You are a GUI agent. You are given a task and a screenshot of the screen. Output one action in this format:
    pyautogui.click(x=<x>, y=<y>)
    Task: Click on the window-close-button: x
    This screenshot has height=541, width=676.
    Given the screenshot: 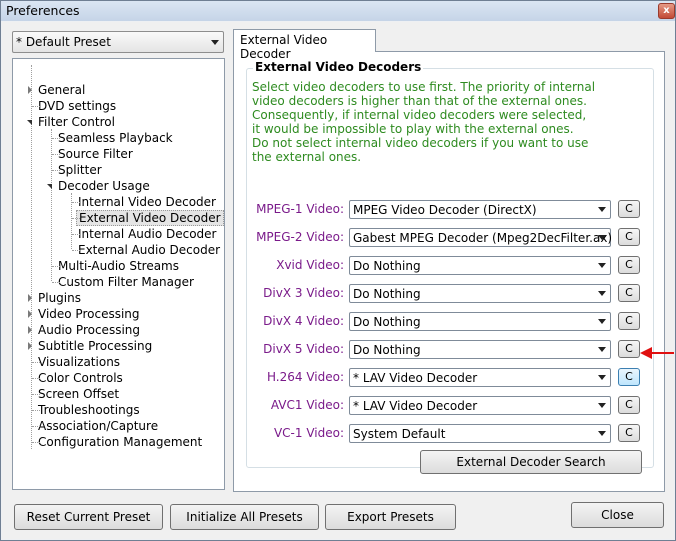 What is the action you would take?
    pyautogui.click(x=666, y=11)
    